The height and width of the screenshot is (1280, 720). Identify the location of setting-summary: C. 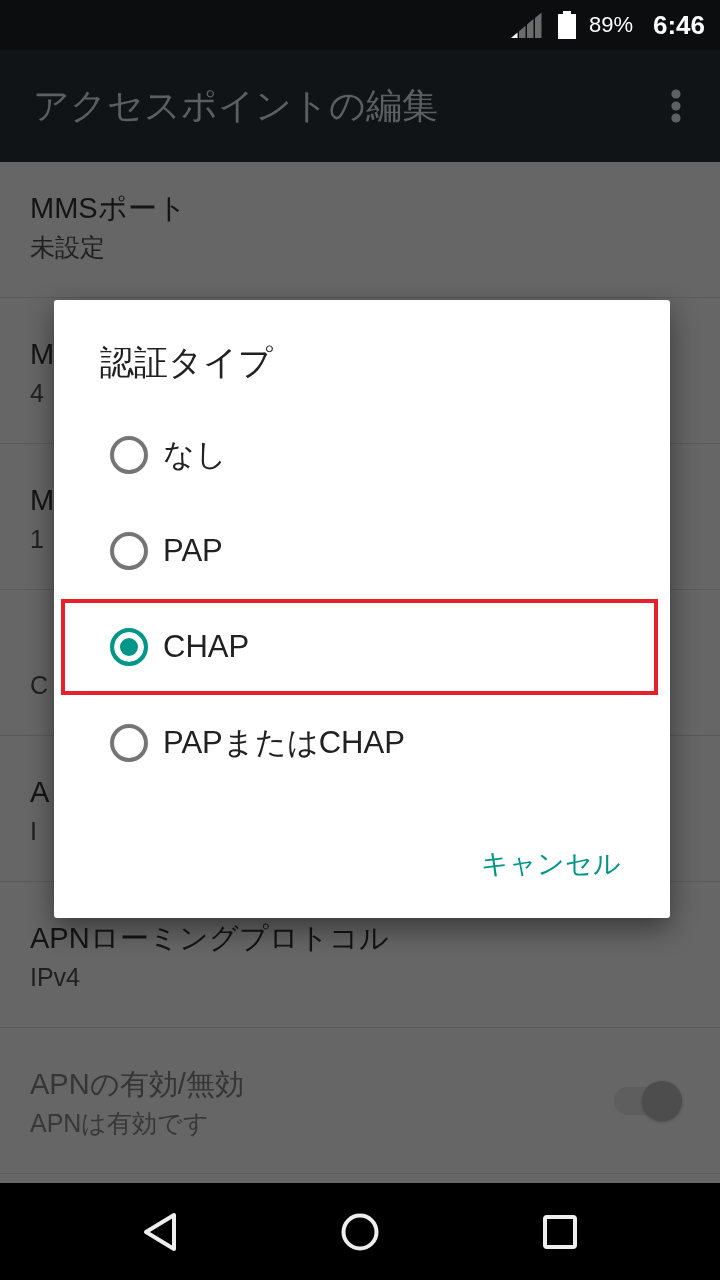
(39, 685).